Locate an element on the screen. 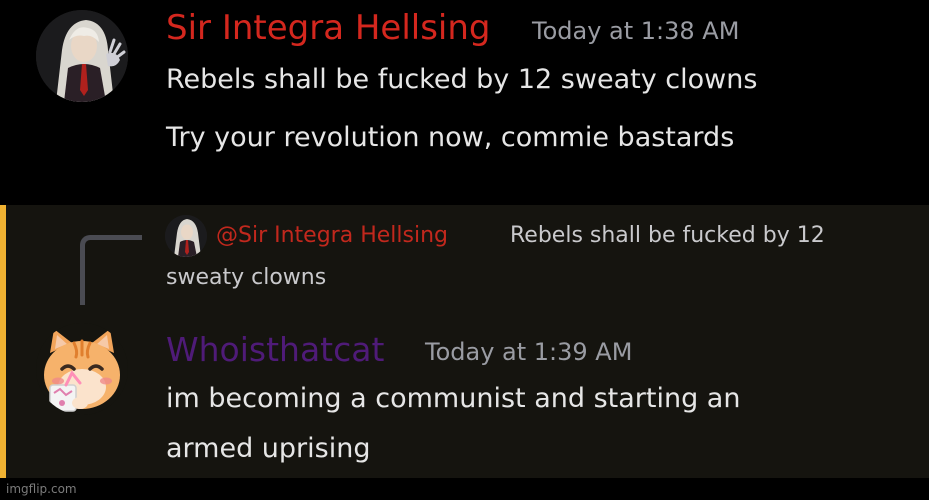 This screenshot has width=929, height=500. reply-avatar is located at coordinates (186, 236).